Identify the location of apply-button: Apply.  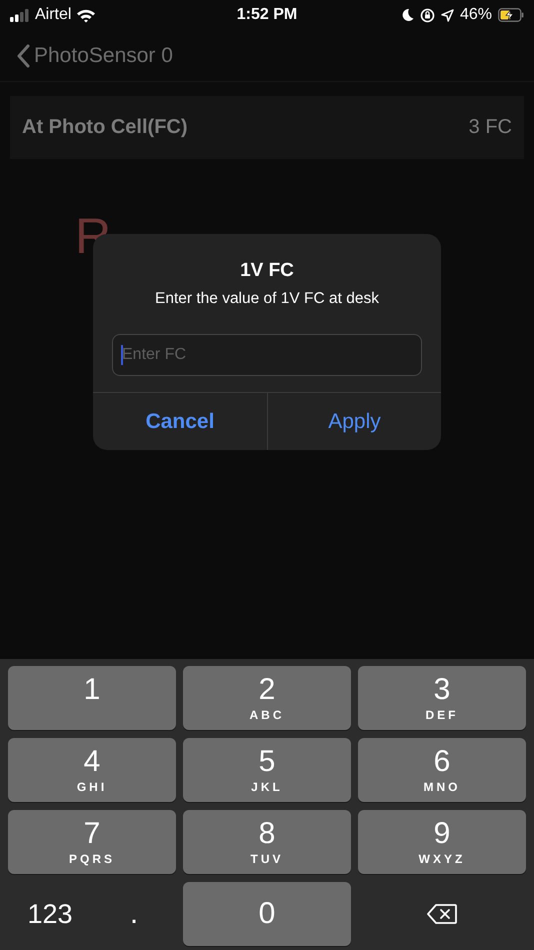
(354, 421).